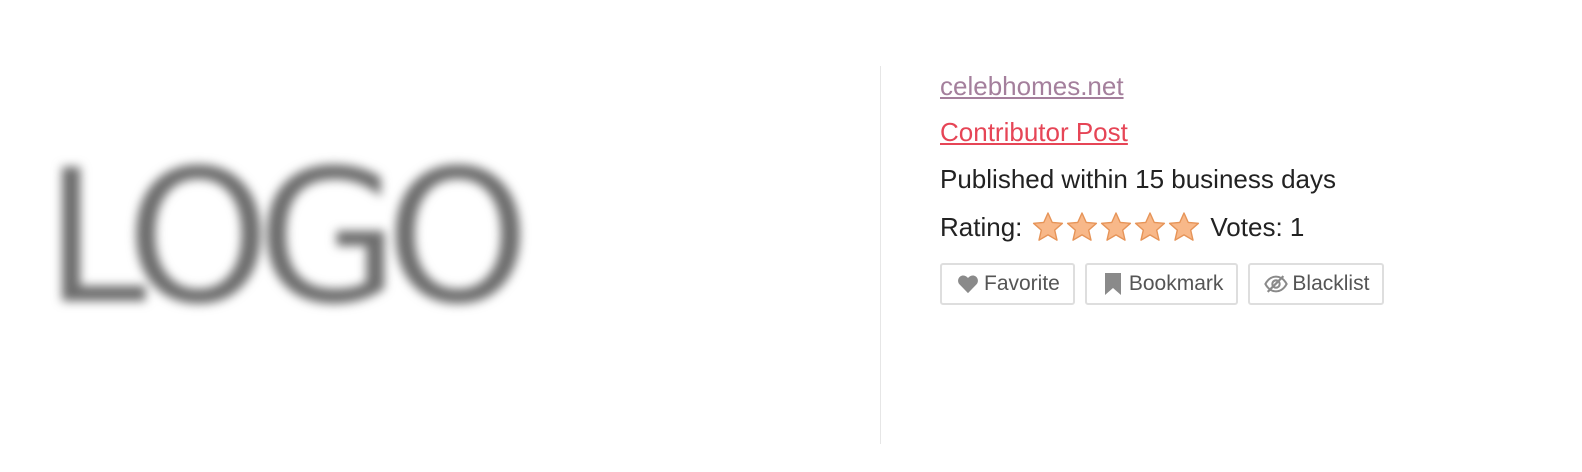 This screenshot has width=1582, height=472. Describe the element at coordinates (1250, 132) in the screenshot. I see `post-type-link: Contributor Post` at that location.